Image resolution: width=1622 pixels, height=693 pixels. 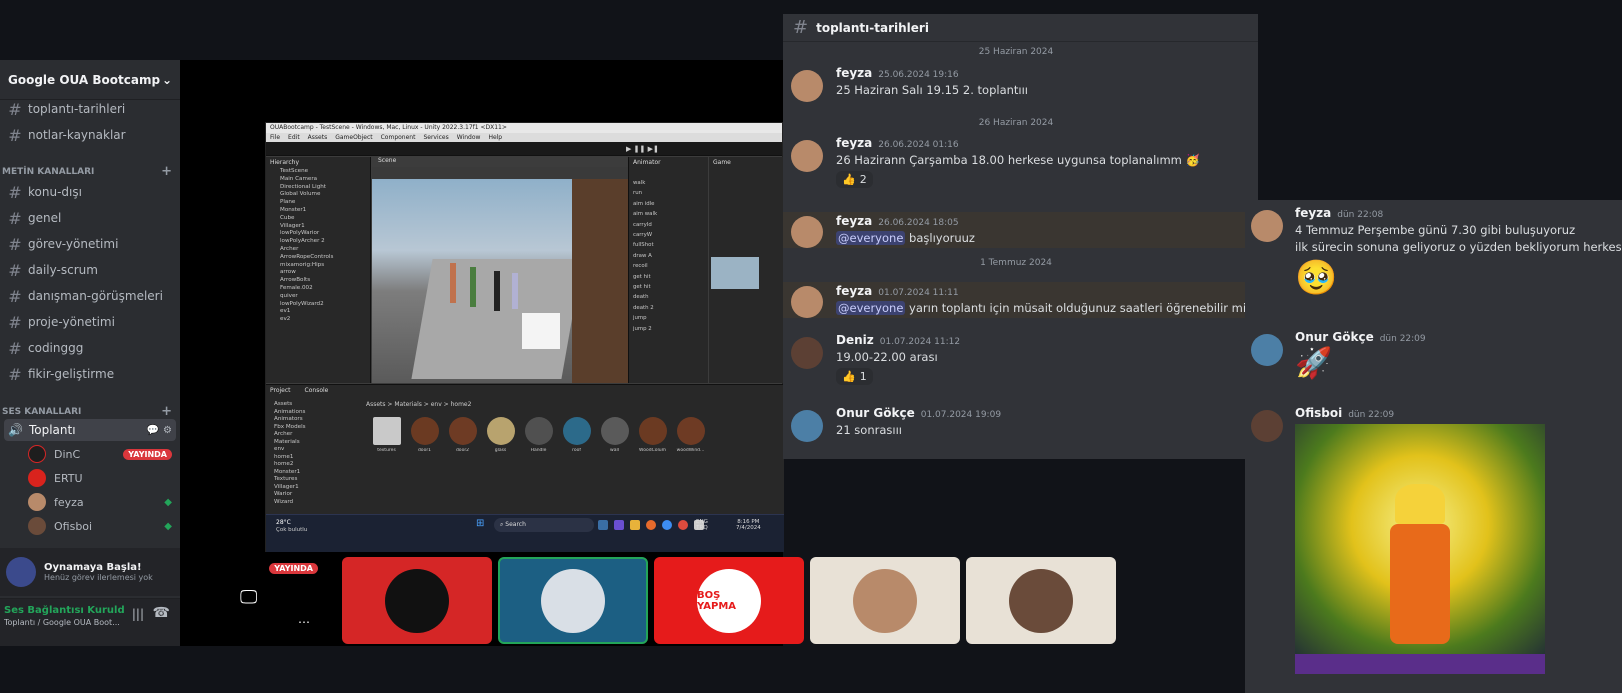 What do you see at coordinates (854, 376) in the screenshot?
I see `reaction: 👍 1` at bounding box center [854, 376].